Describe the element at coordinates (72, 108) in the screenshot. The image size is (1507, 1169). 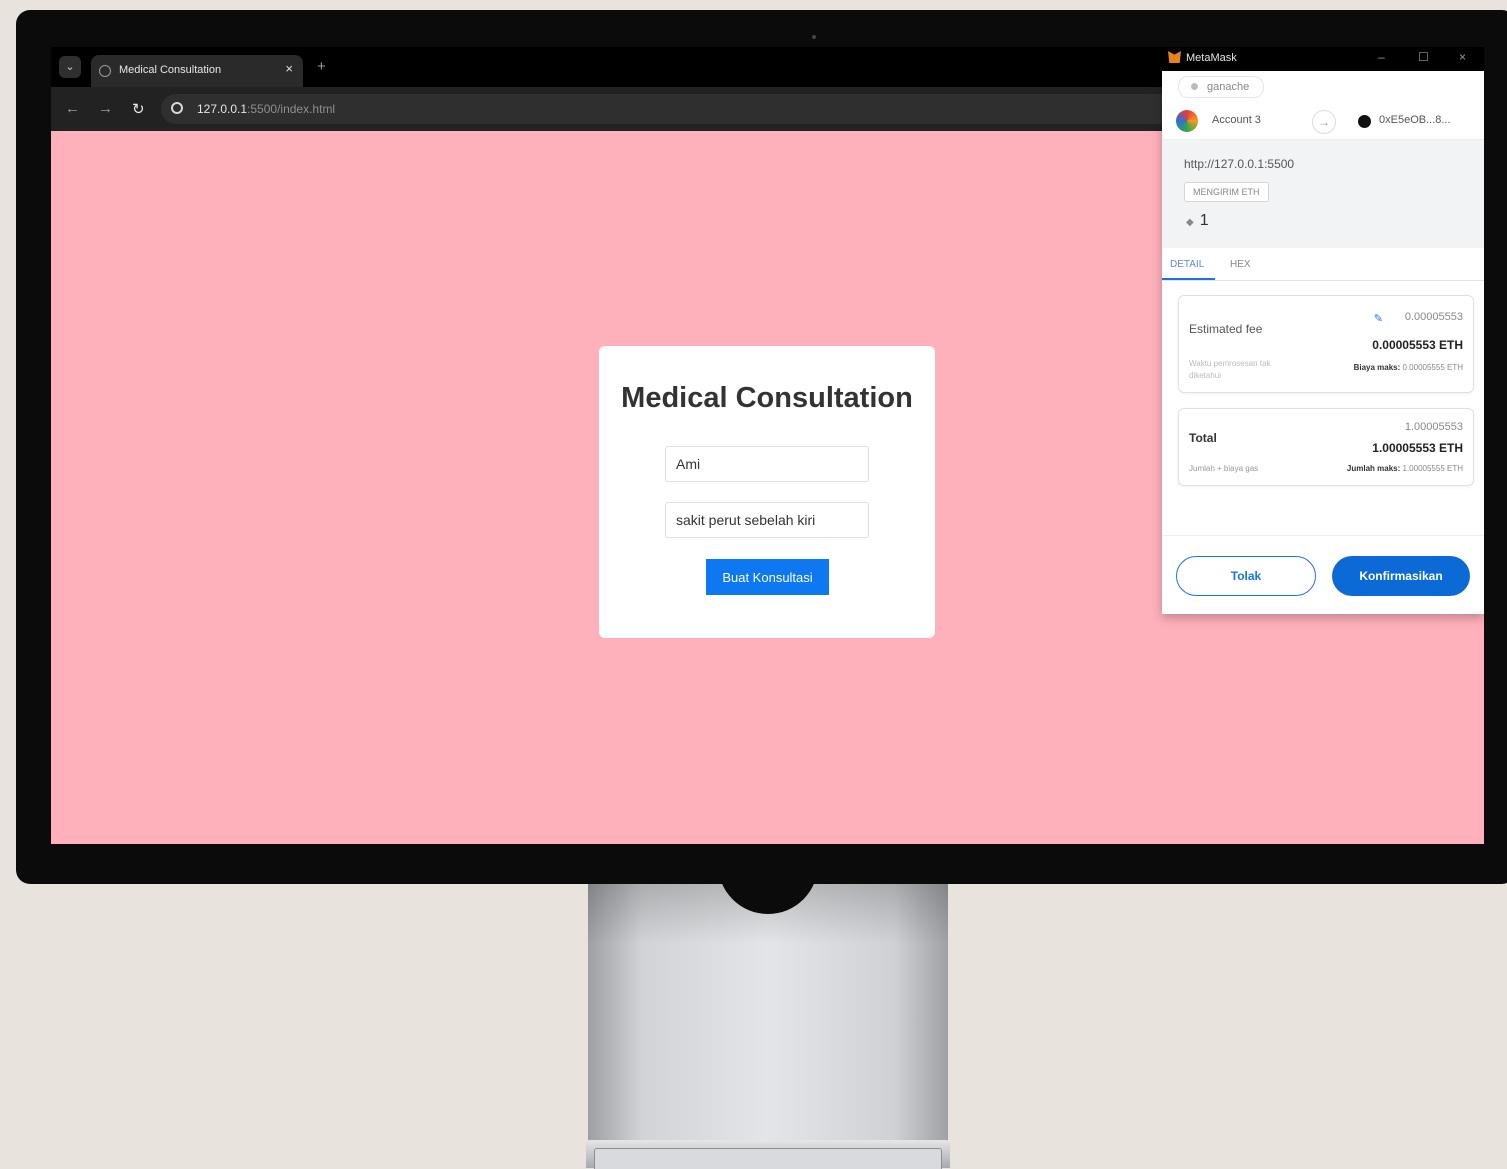
I see `back-arrow-icon: ←` at that location.